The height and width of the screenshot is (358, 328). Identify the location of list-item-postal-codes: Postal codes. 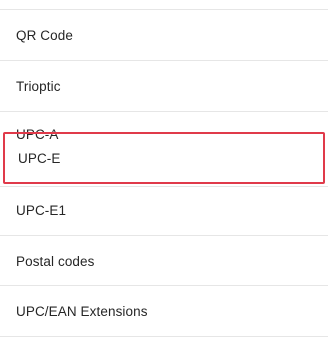
(164, 261).